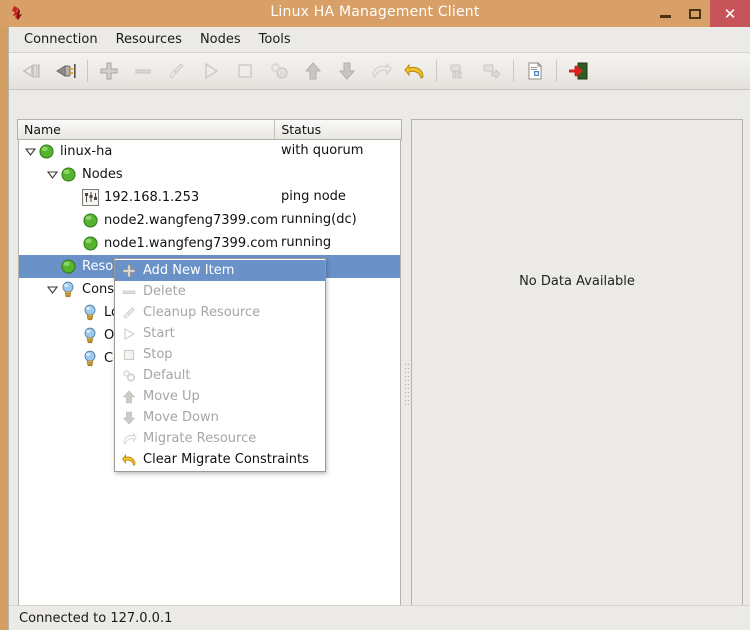 Image resolution: width=750 pixels, height=630 pixels. I want to click on splitter-grip-icon, so click(407, 386).